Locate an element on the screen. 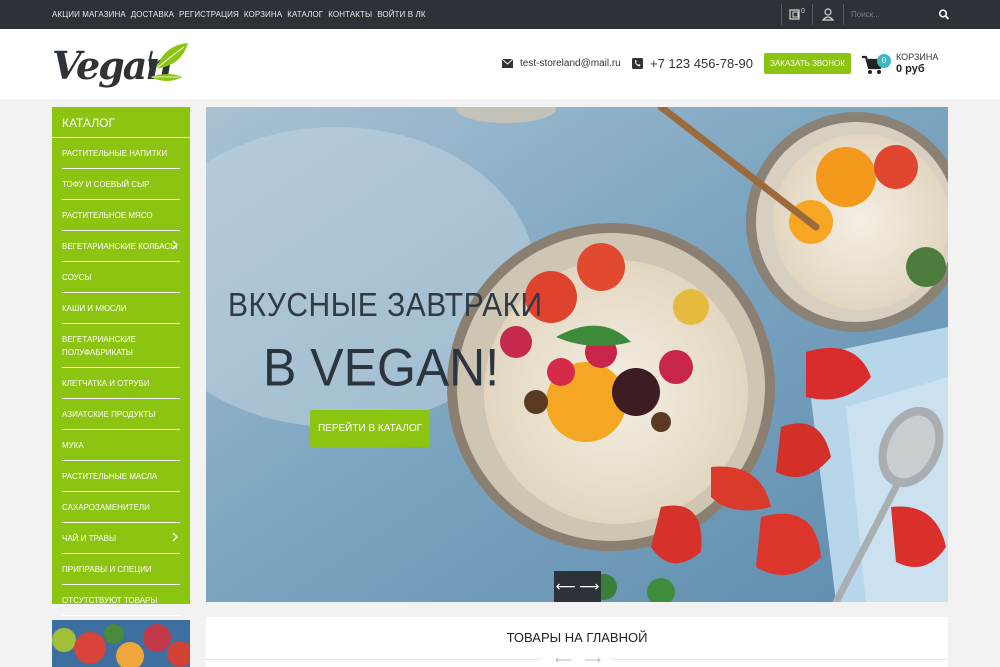 This screenshot has width=1000, height=667. slide-title: Вкусные завтраки is located at coordinates (385, 305).